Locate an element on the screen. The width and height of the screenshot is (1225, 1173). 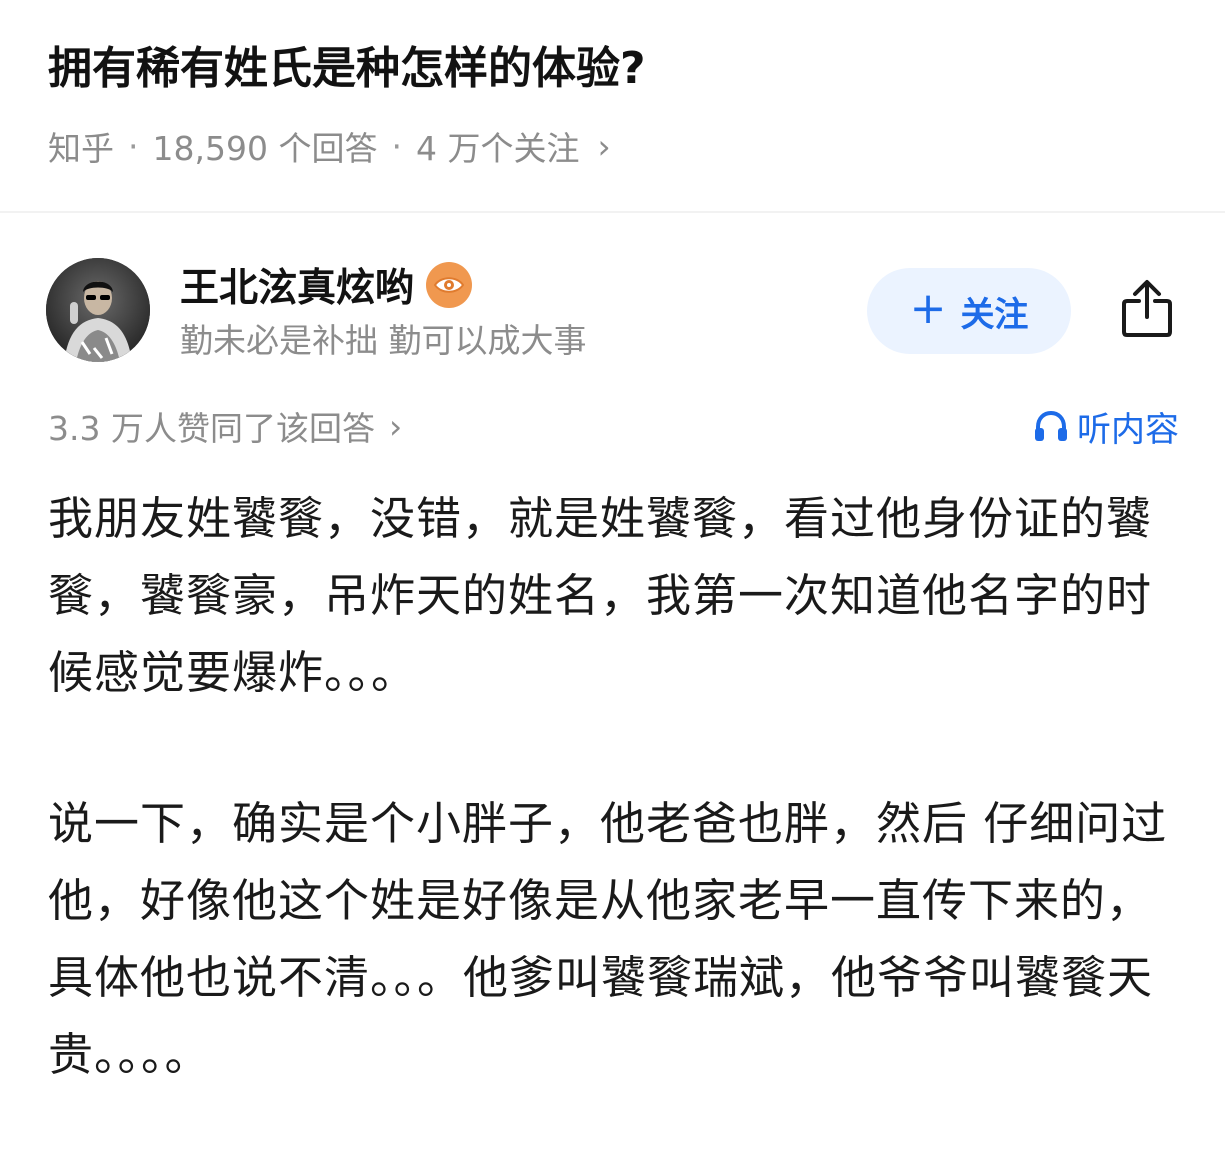
headphones-icon is located at coordinates (1051, 425).